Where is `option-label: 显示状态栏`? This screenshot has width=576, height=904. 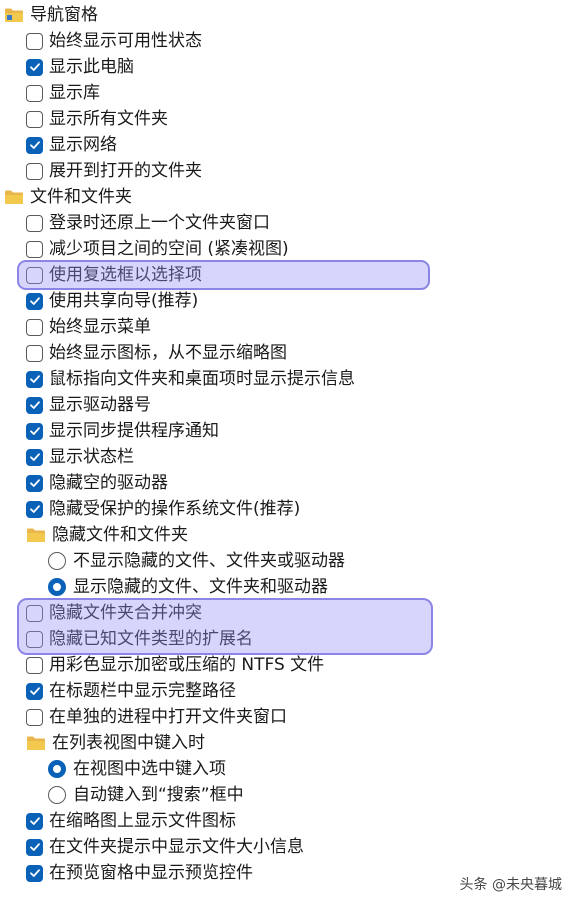
option-label: 显示状态栏 is located at coordinates (91, 457).